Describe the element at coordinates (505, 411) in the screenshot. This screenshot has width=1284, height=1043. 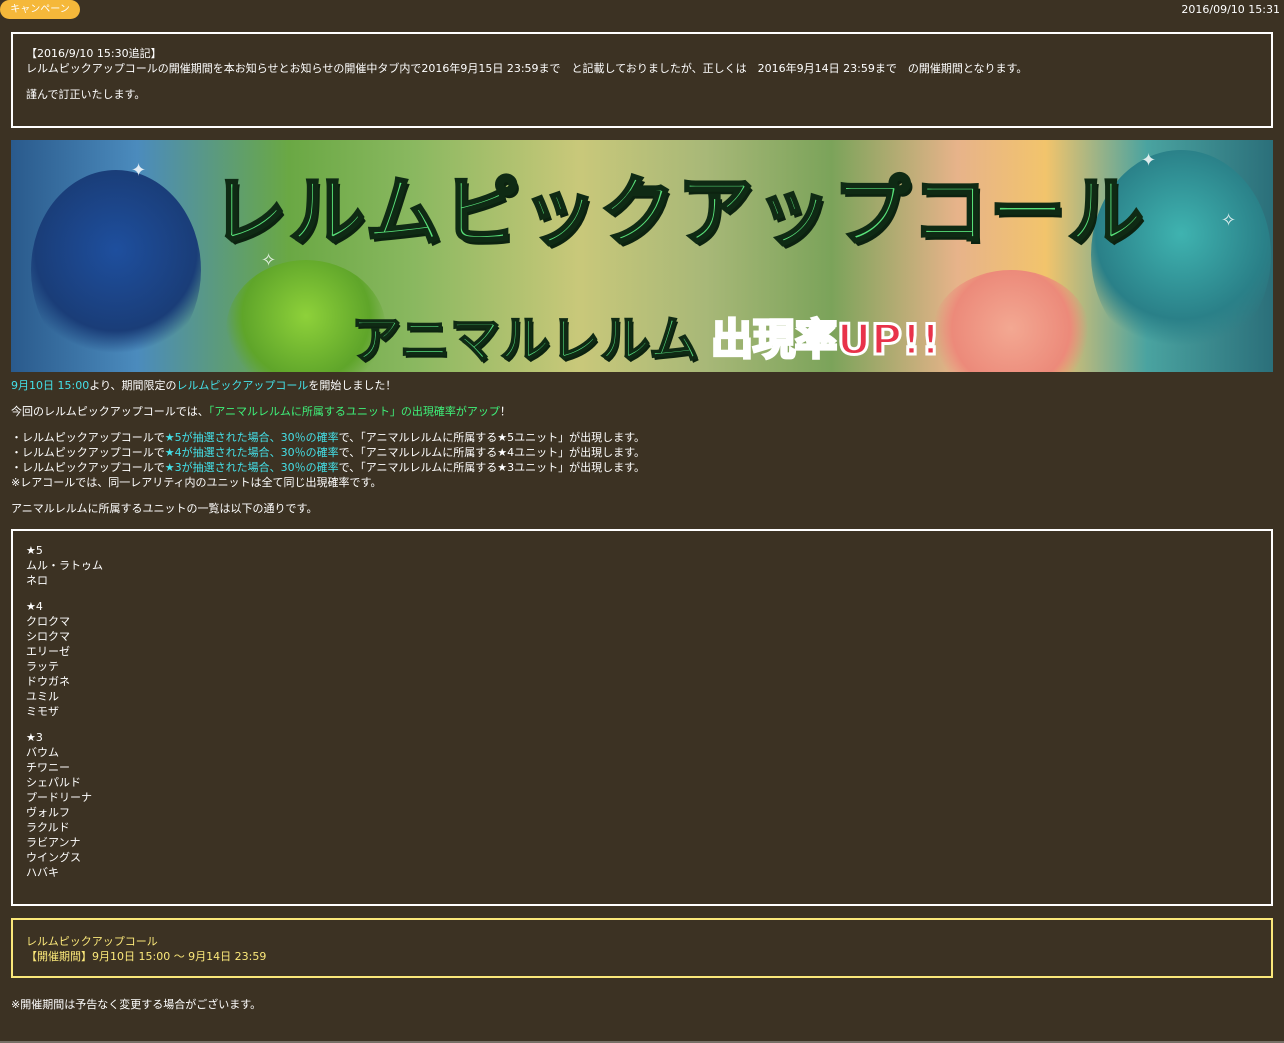
I see `intro-line2-suffix: ！` at that location.